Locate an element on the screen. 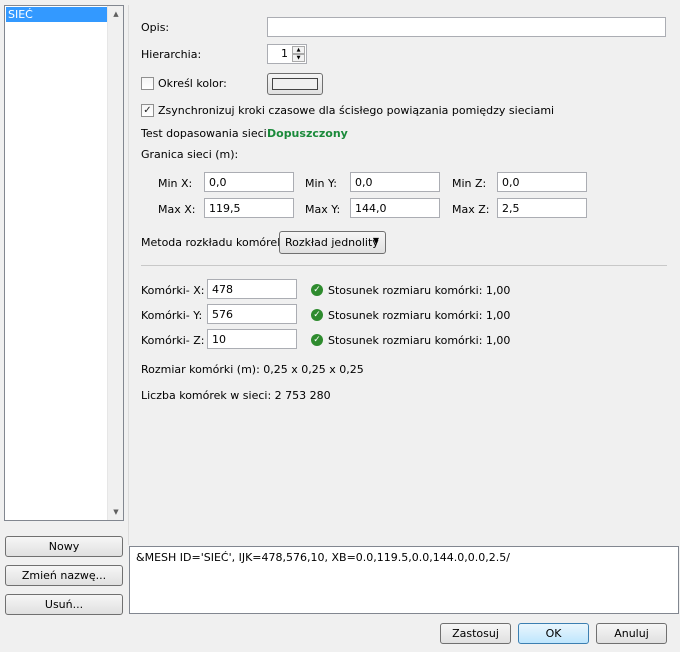  cells-x-ratio: Stosunek rozmiaru komórki: 1,00 is located at coordinates (419, 290).